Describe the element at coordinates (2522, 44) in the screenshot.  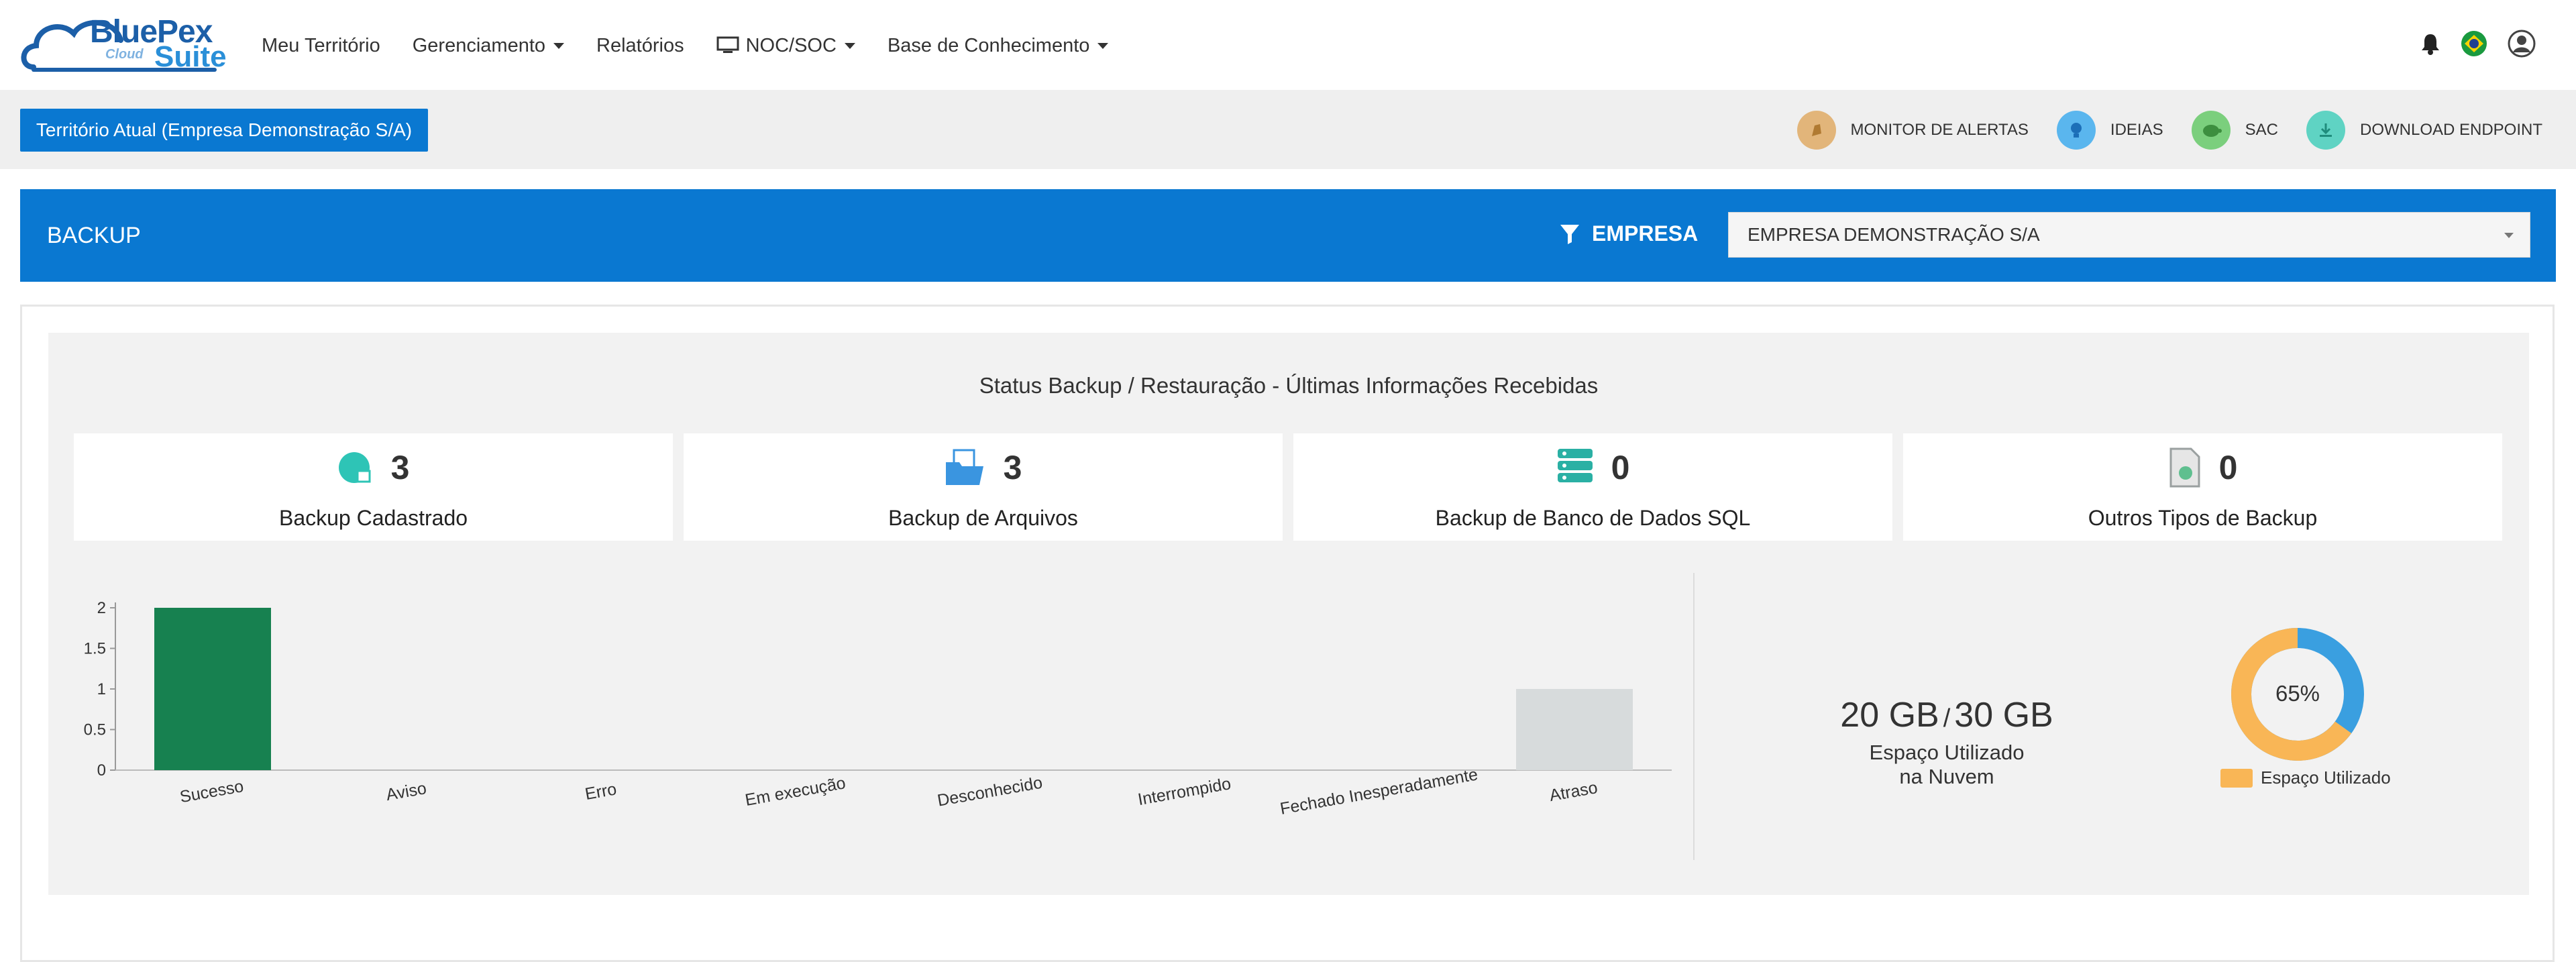
I see `user-avatar-icon` at that location.